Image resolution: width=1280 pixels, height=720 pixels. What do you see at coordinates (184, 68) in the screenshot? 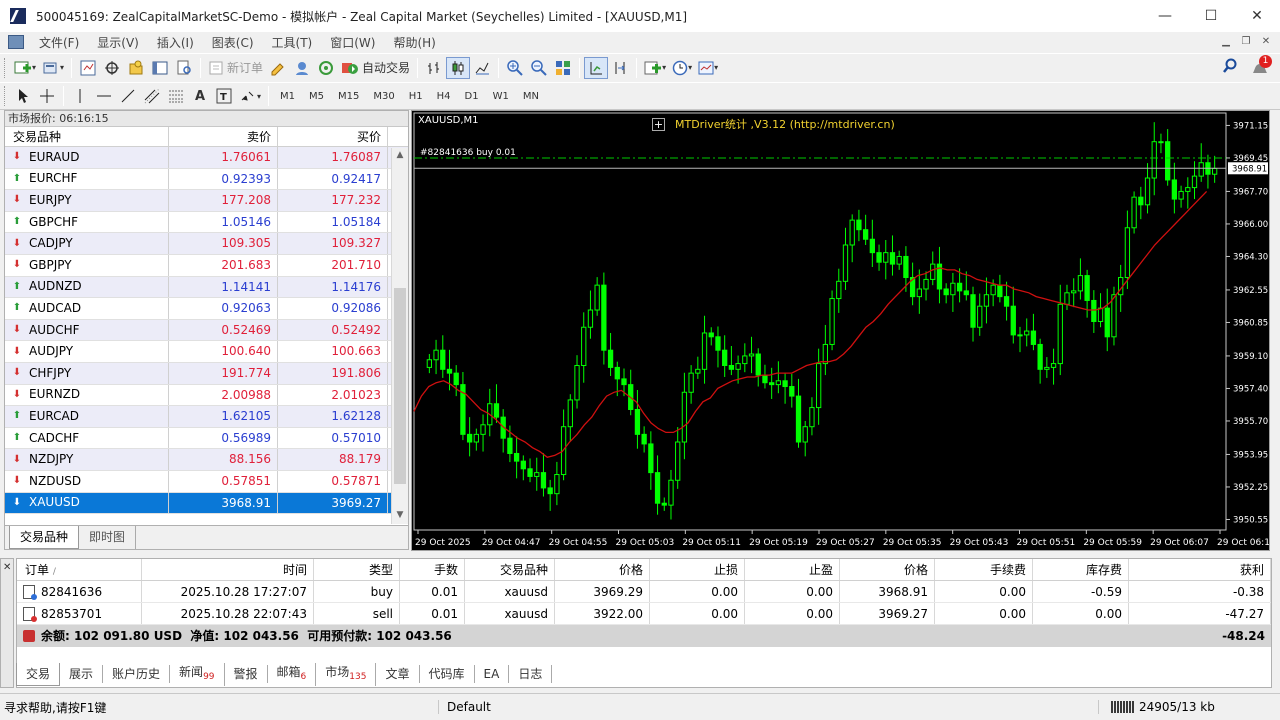
I see `strategy-tester-icon` at bounding box center [184, 68].